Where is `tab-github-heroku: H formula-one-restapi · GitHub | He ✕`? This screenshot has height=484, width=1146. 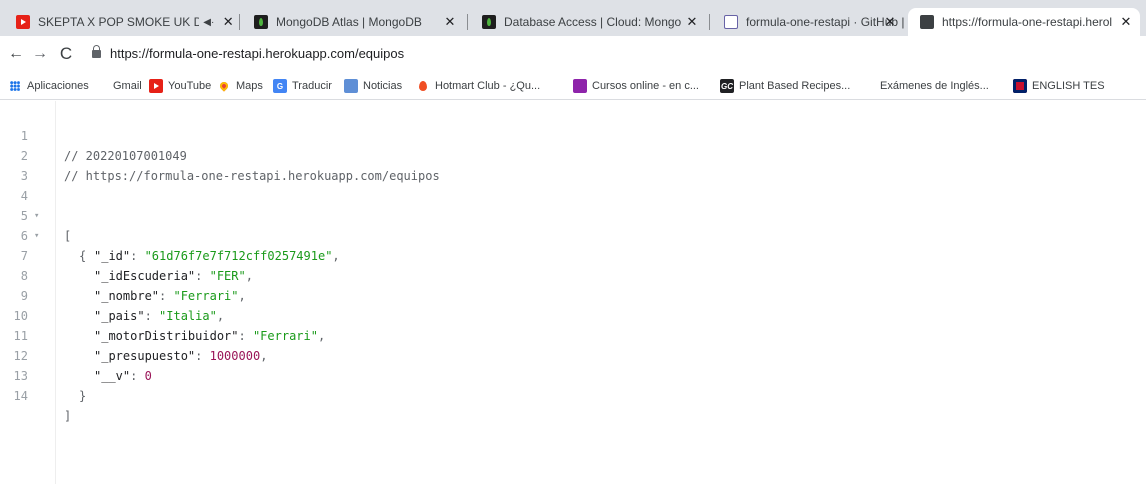 tab-github-heroku: H formula-one-restapi · GitHub | He ✕ is located at coordinates (808, 22).